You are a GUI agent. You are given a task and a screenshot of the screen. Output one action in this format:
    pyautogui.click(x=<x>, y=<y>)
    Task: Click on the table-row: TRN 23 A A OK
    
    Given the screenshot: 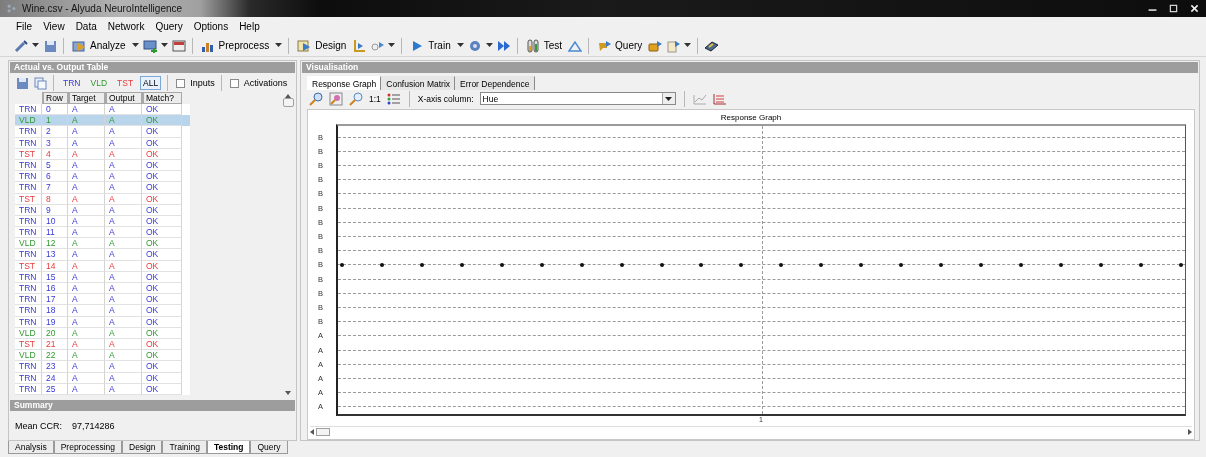 What is the action you would take?
    pyautogui.click(x=102, y=367)
    